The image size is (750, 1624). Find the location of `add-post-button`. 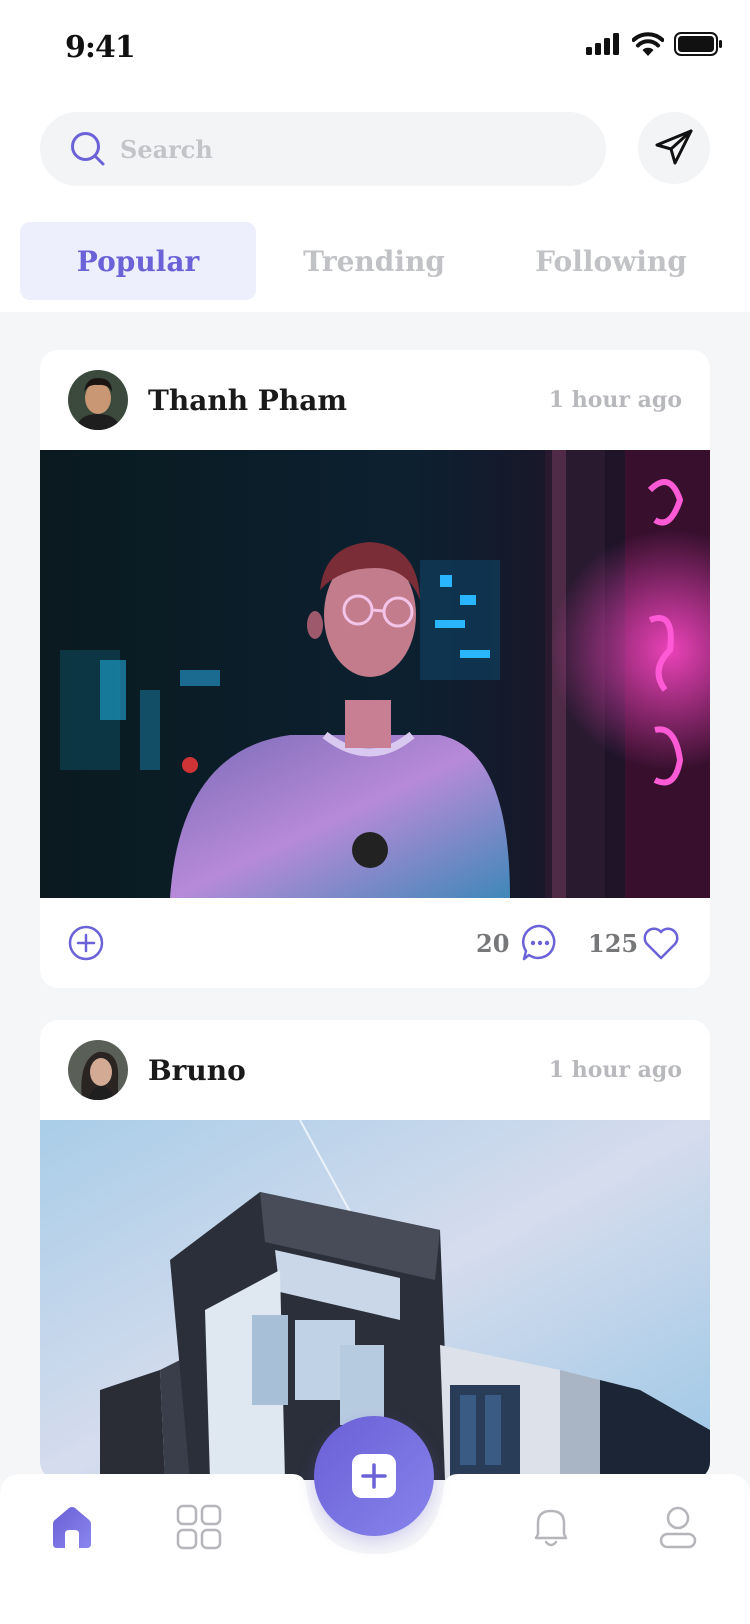

add-post-button is located at coordinates (374, 1476).